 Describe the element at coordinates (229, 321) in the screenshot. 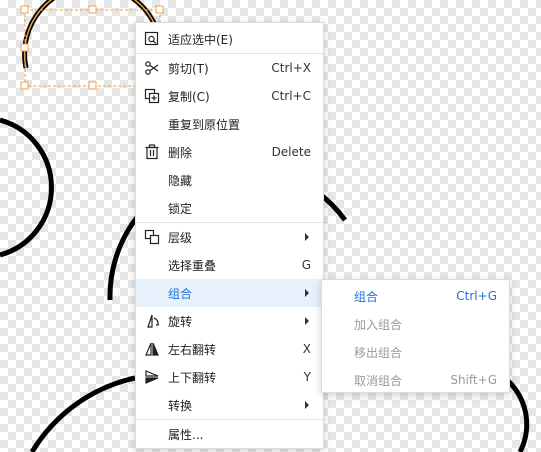

I see `menu-item-rotate: 旋转` at that location.